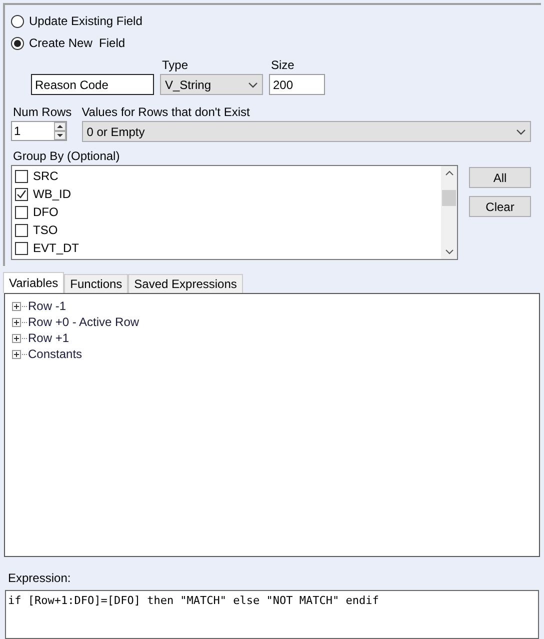  What do you see at coordinates (49, 338) in the screenshot?
I see `tree-node-label: Row +1` at bounding box center [49, 338].